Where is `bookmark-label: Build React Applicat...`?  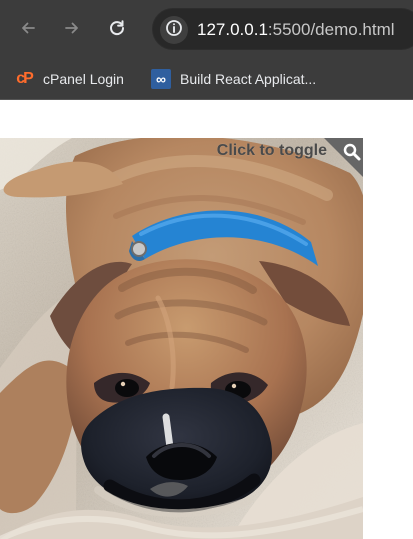
bookmark-label: Build React Applicat... is located at coordinates (248, 79).